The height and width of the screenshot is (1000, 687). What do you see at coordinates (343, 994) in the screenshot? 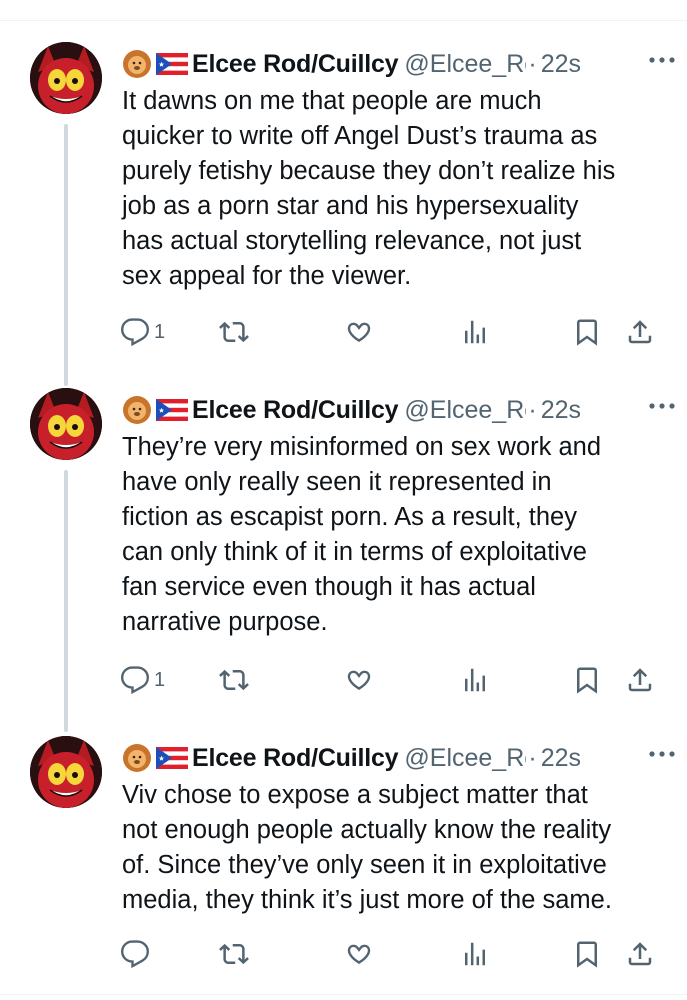
I see `bottom-divider` at bounding box center [343, 994].